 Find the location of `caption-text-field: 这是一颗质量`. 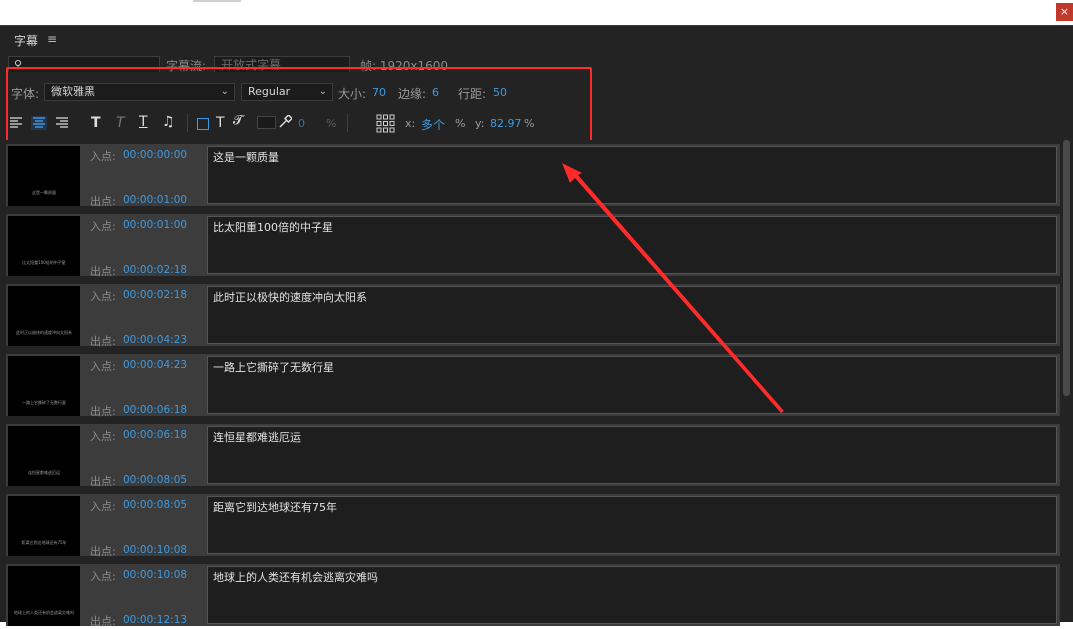

caption-text-field: 这是一颗质量 is located at coordinates (632, 175).